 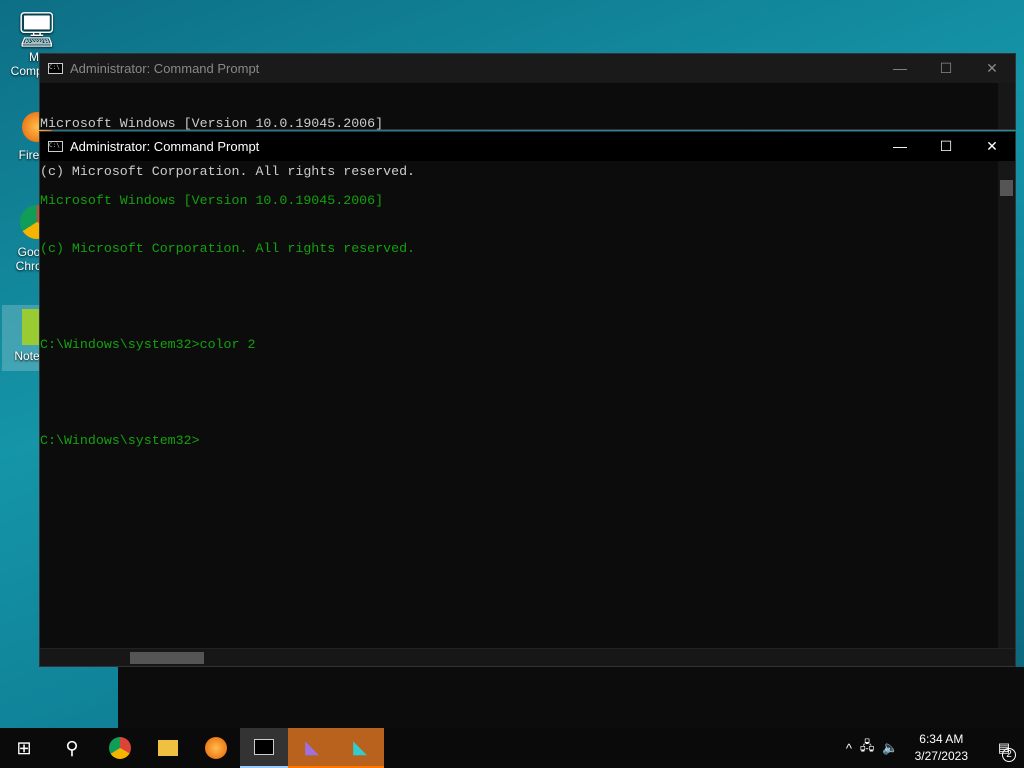 I want to click on taskbar-firefox, so click(x=216, y=748).